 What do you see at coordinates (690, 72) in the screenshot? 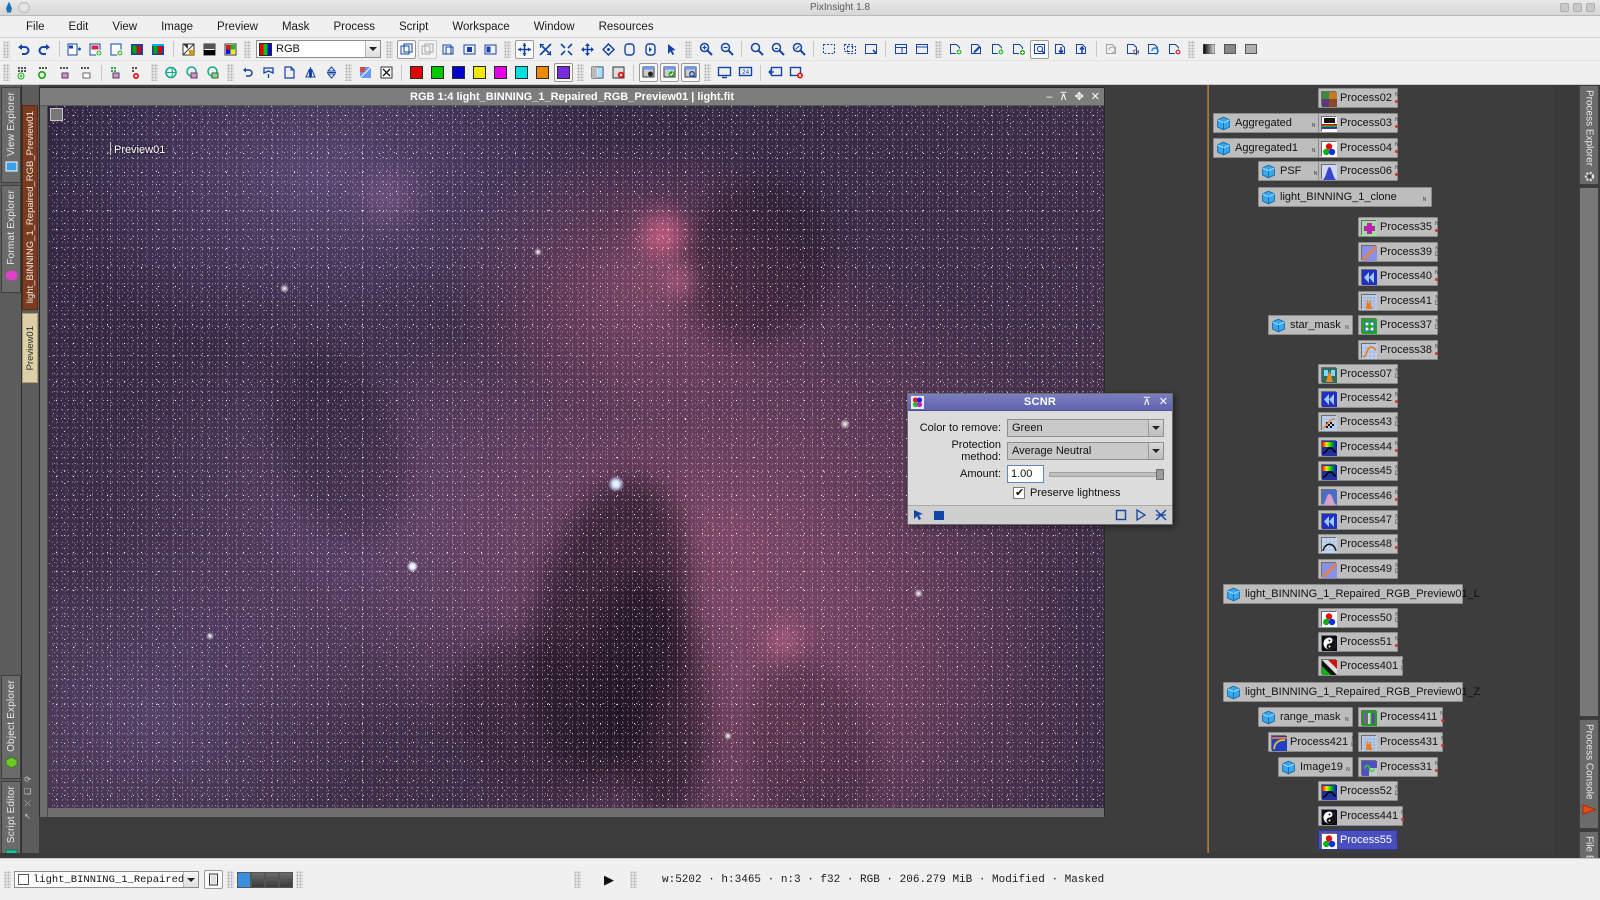
I see `mask-zoom-icon` at bounding box center [690, 72].